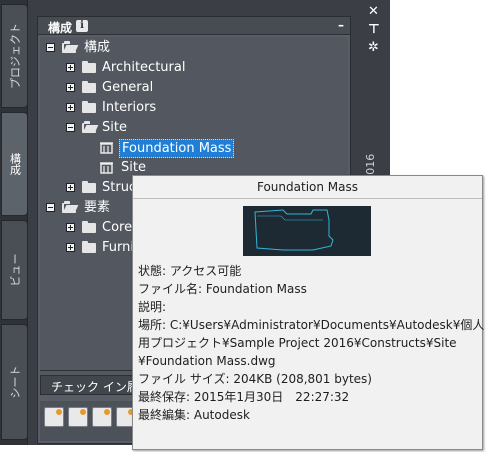 Image resolution: width=486 pixels, height=452 pixels. Describe the element at coordinates (255, 379) in the screenshot. I see `detail-filesize: ファイル サイズ: 204KB (208,801 bytes)` at that location.